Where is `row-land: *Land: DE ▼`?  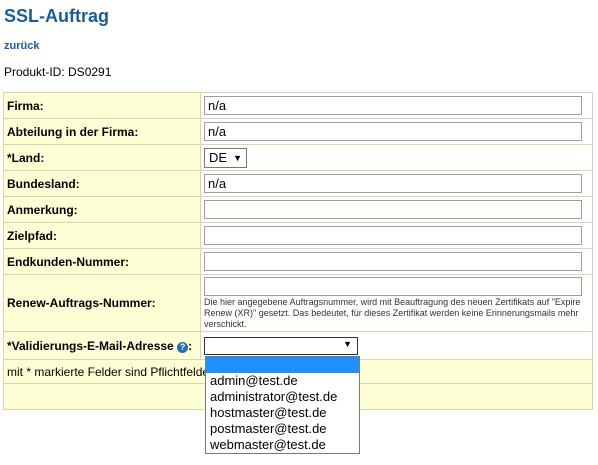 row-land: *Land: DE ▼ is located at coordinates (298, 157).